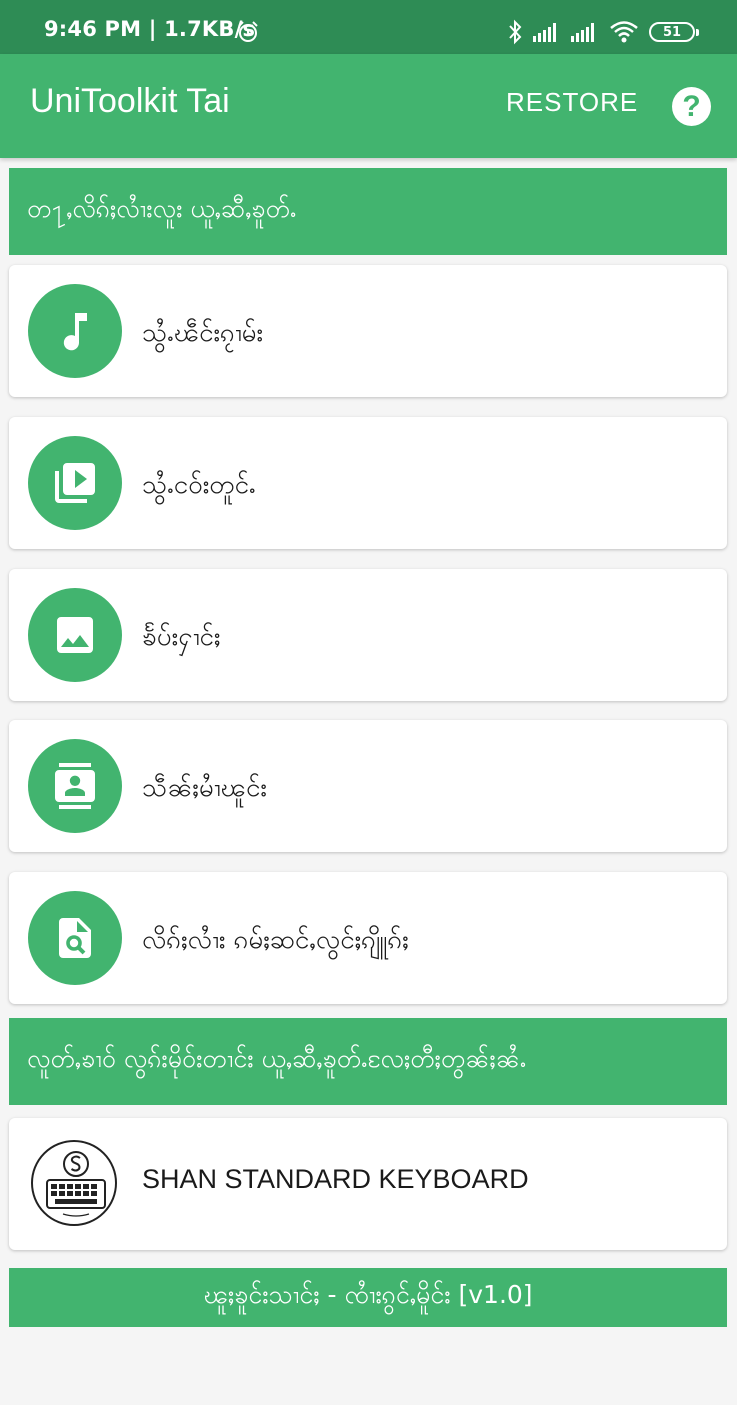 The image size is (737, 1405). Describe the element at coordinates (674, 32) in the screenshot. I see `battery-icon: 51` at that location.